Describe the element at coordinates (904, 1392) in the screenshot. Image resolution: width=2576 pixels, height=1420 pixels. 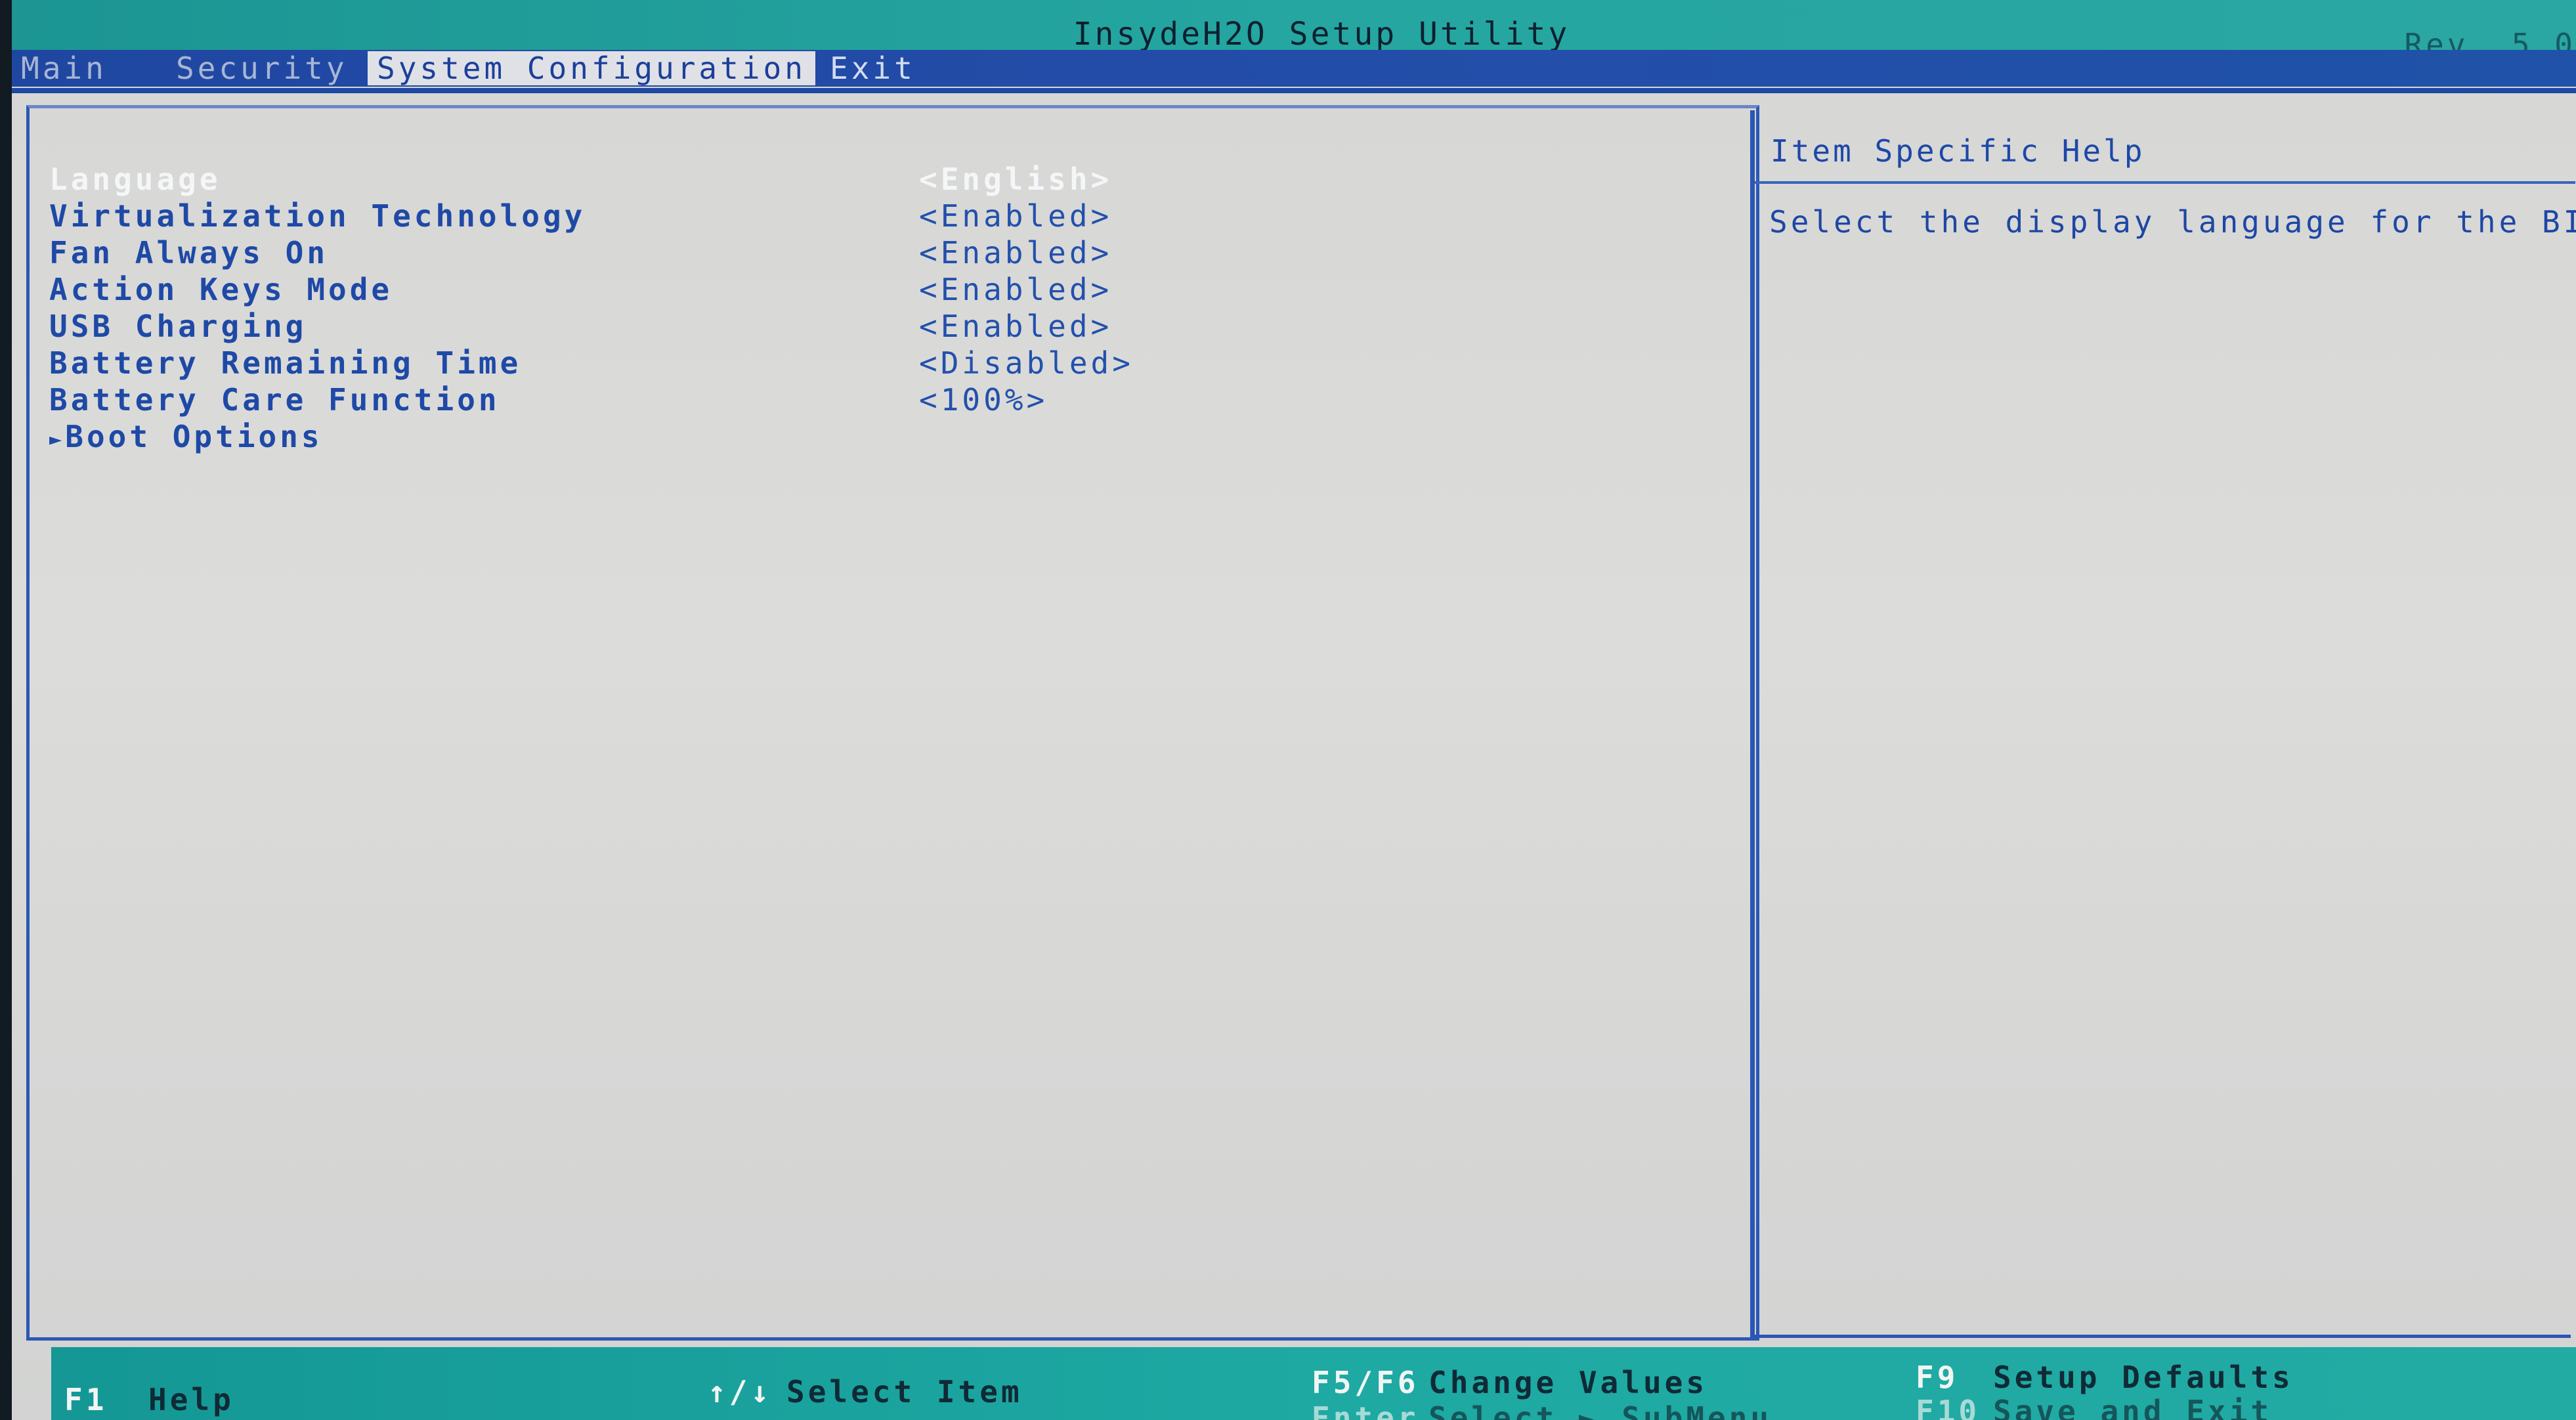
I see `select-item-label: Select Item` at that location.